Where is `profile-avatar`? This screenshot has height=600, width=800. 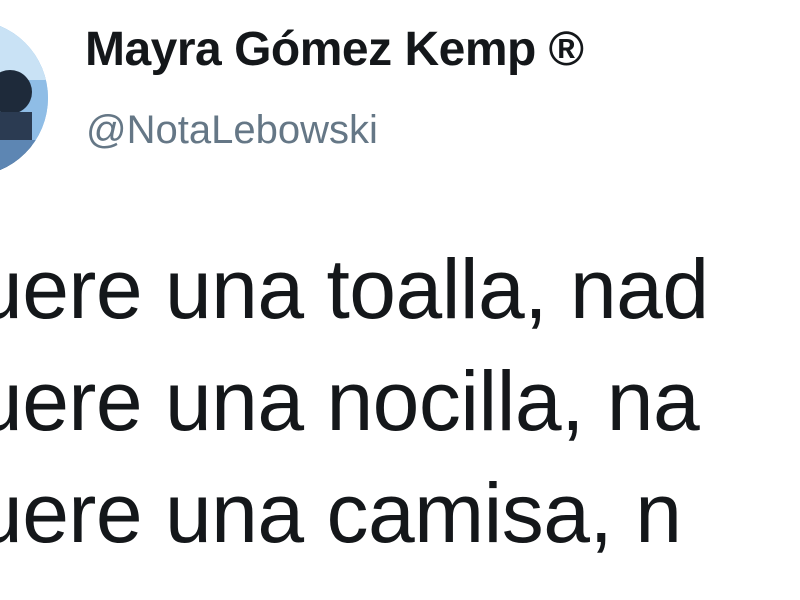 profile-avatar is located at coordinates (24, 98).